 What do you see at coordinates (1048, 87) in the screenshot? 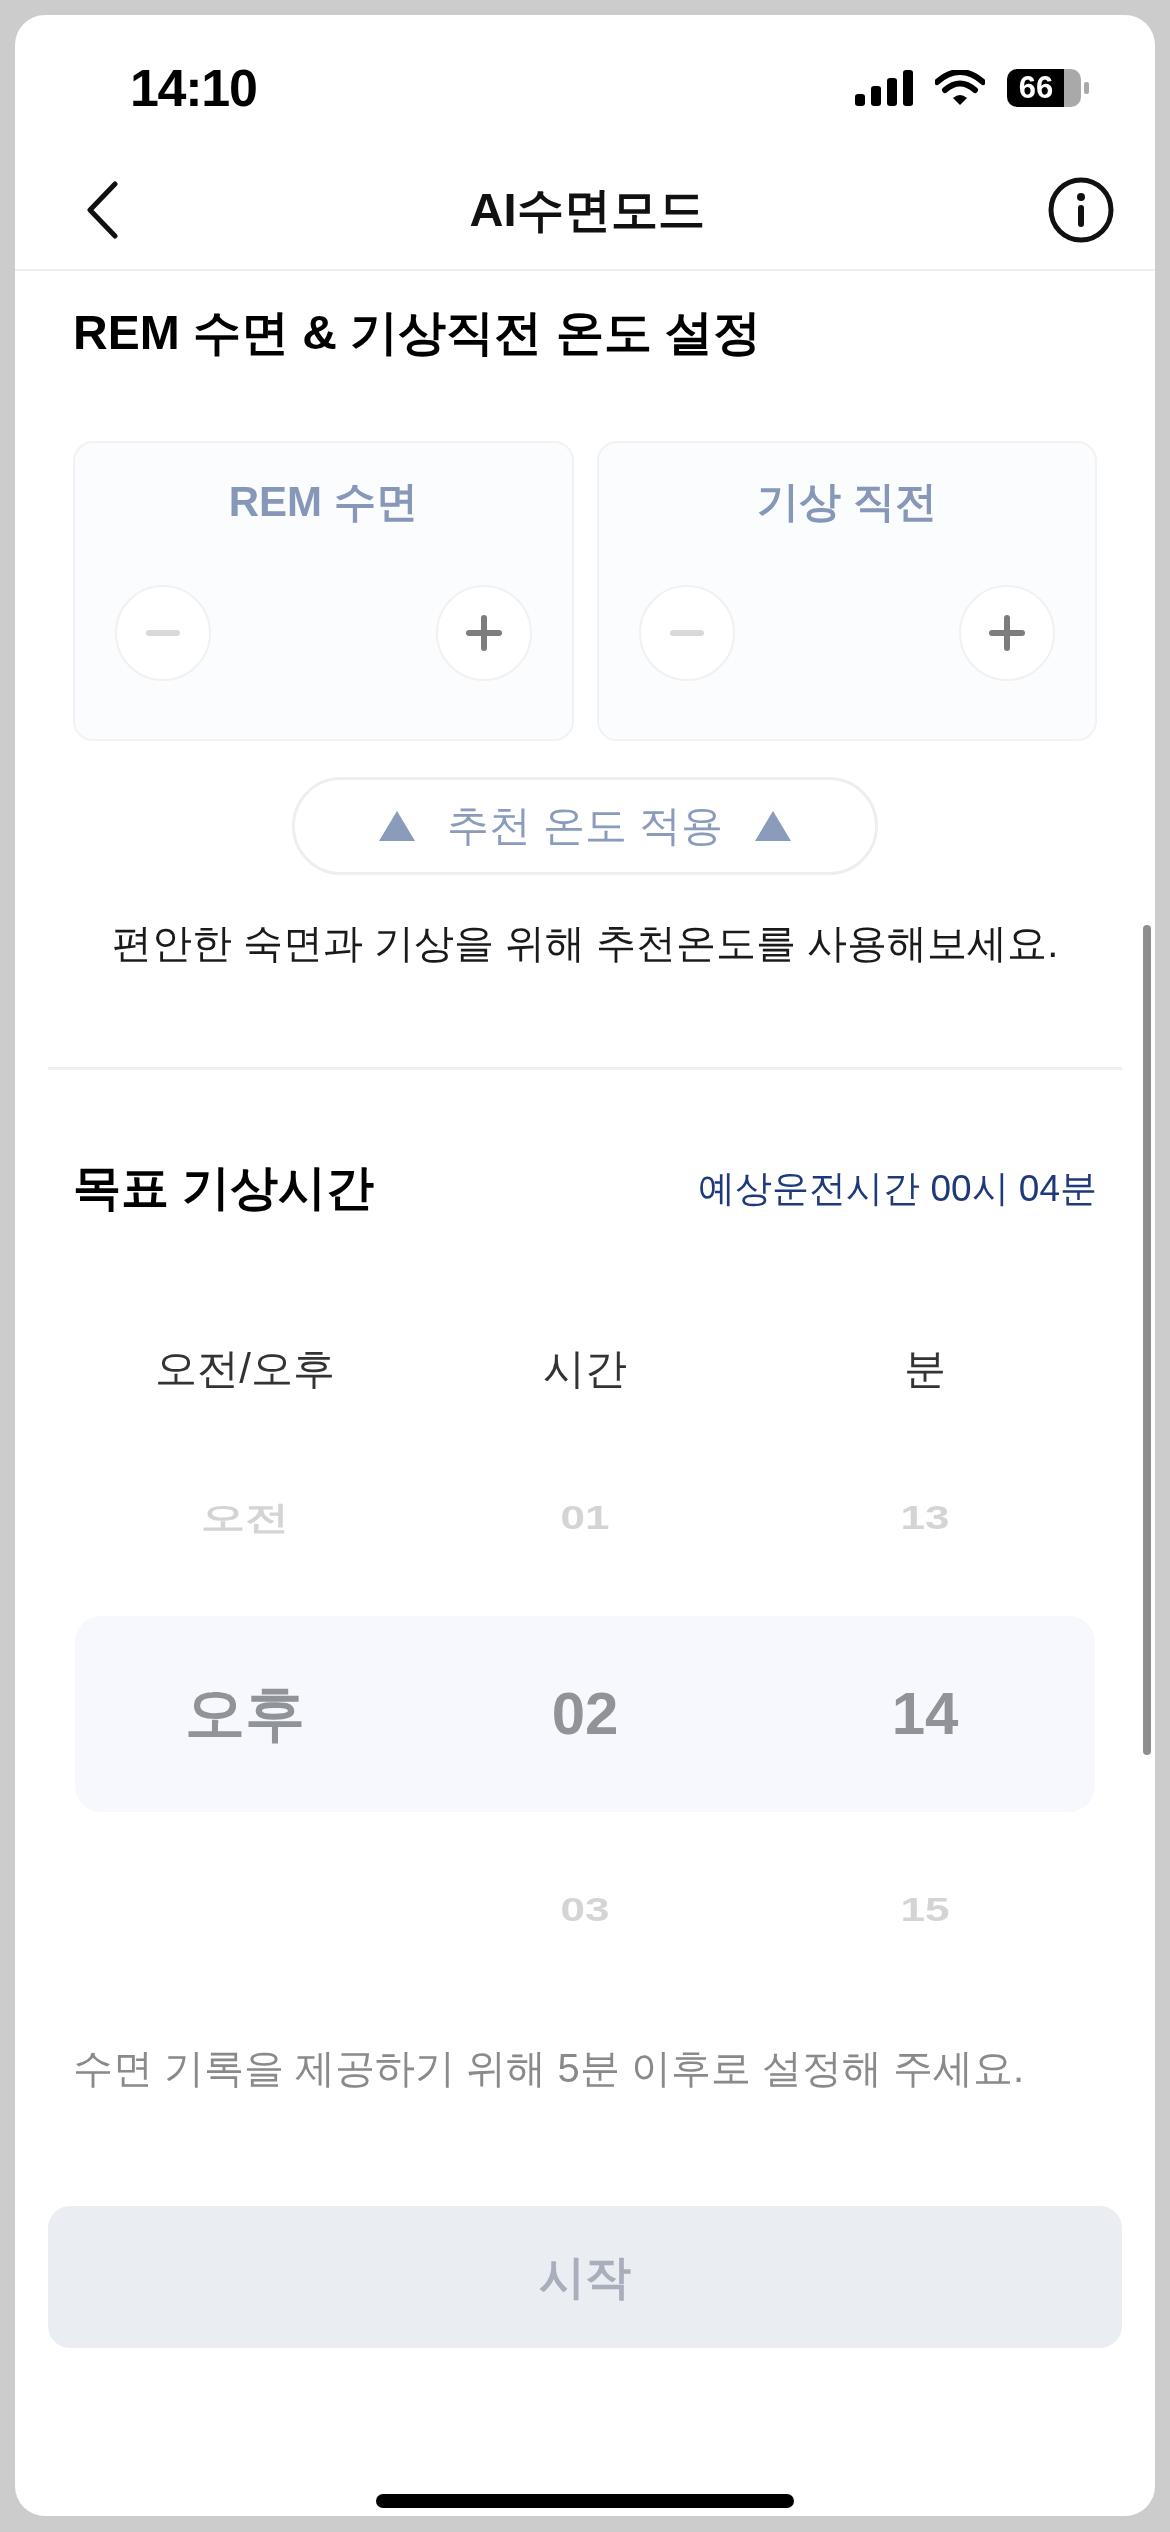
I see `battery-indicator: 66` at bounding box center [1048, 87].